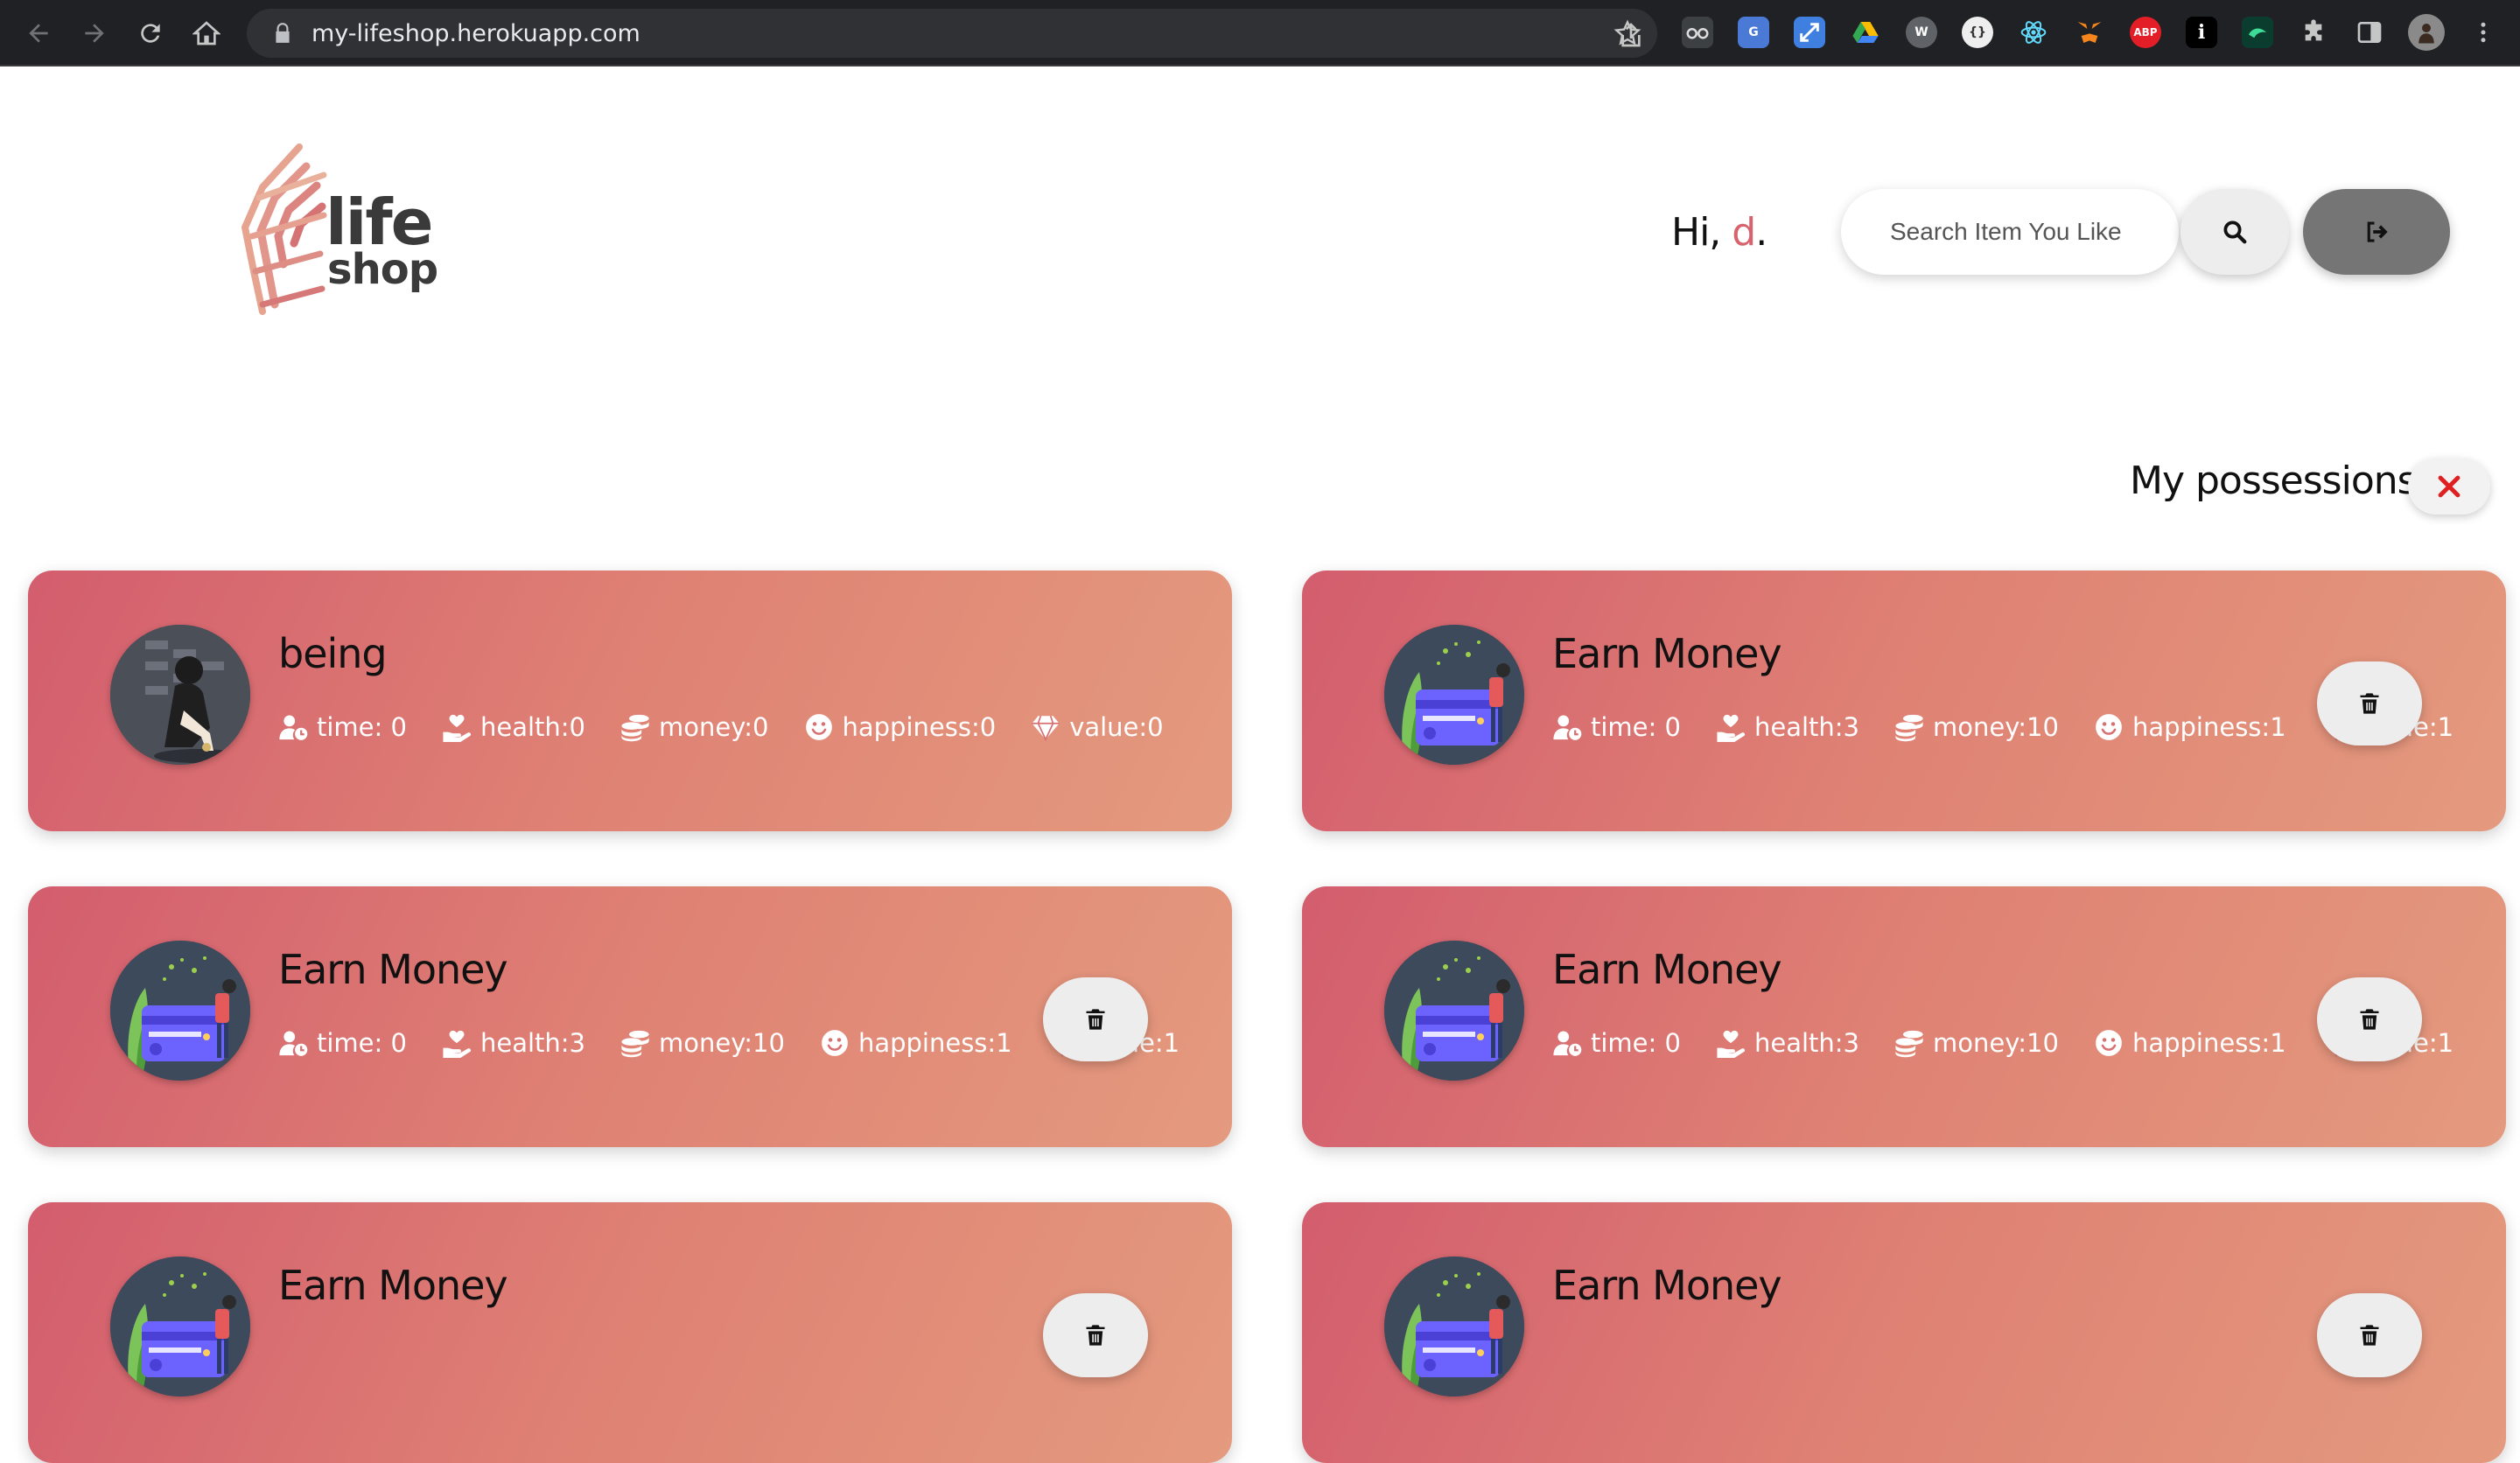  I want to click on drive-icon, so click(1865, 32).